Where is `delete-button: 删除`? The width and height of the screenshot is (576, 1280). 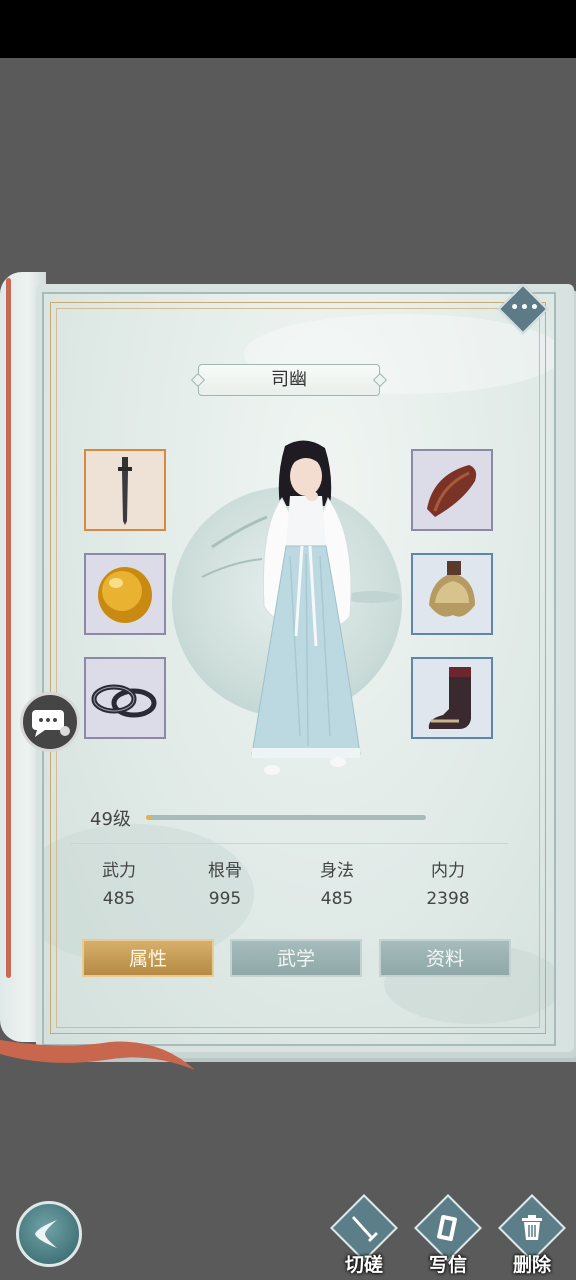
delete-button: 删除 is located at coordinates (532, 1236).